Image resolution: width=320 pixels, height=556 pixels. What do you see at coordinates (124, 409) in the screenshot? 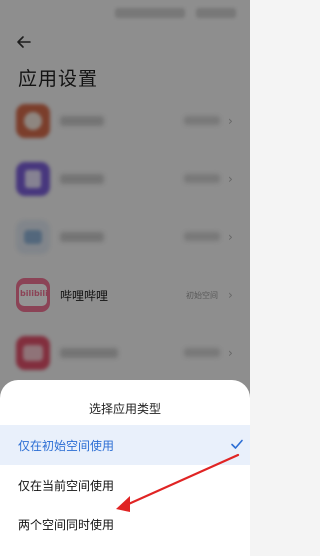
I see `sheet-title: 选择应用类型` at bounding box center [124, 409].